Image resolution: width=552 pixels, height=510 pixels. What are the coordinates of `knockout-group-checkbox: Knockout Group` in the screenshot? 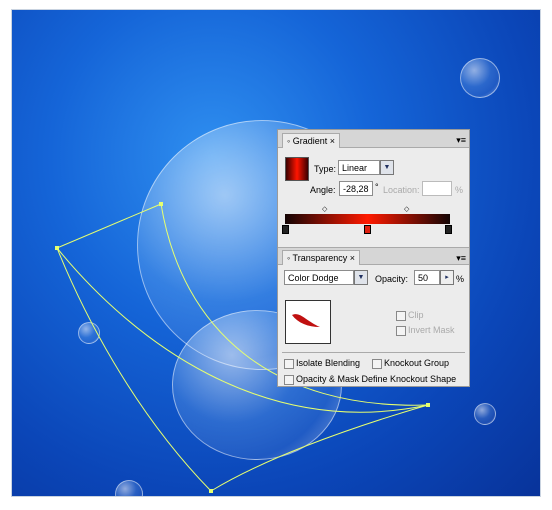 It's located at (410, 363).